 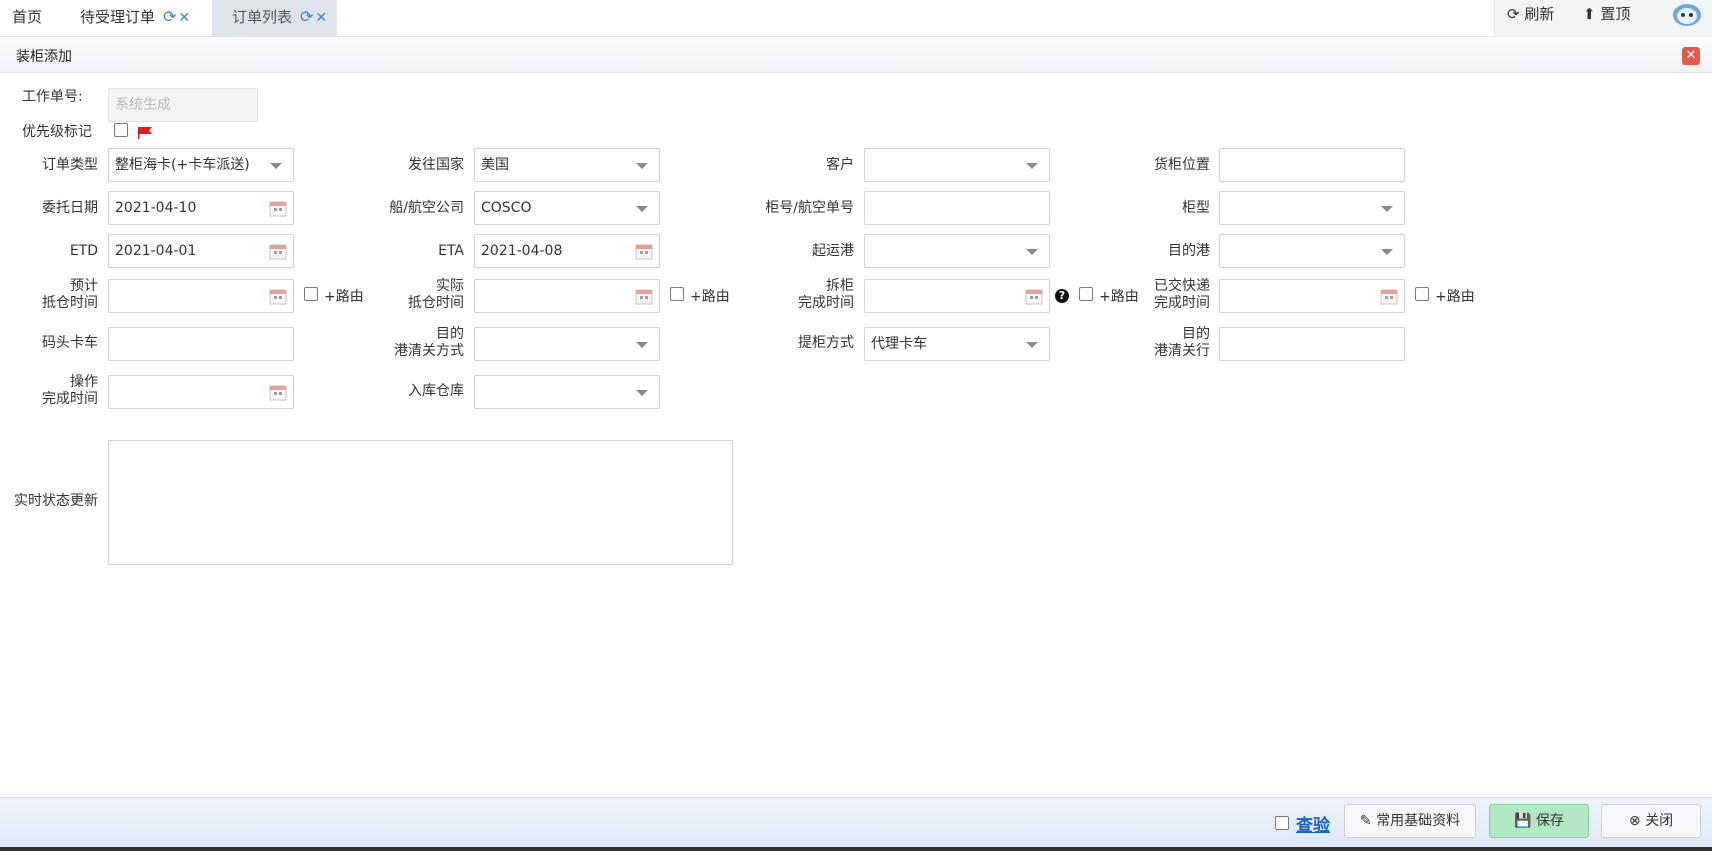 I want to click on est-arrival-input, so click(x=201, y=296).